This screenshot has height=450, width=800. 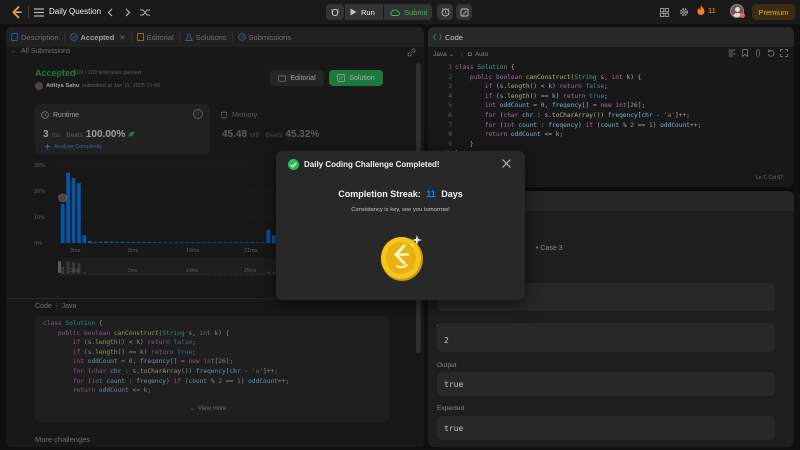 I want to click on y-tick-label: 20%, so click(x=39, y=192).